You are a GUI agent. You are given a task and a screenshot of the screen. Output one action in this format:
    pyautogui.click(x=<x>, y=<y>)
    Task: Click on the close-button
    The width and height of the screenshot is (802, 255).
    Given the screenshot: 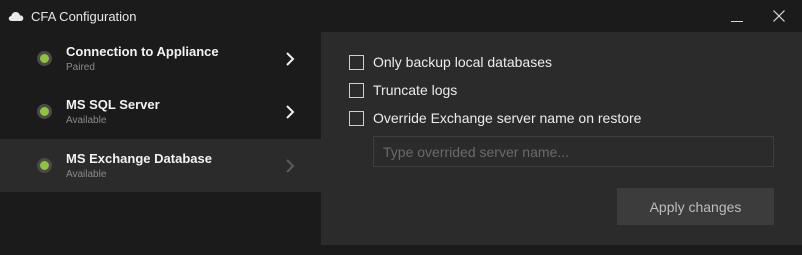 What is the action you would take?
    pyautogui.click(x=779, y=16)
    